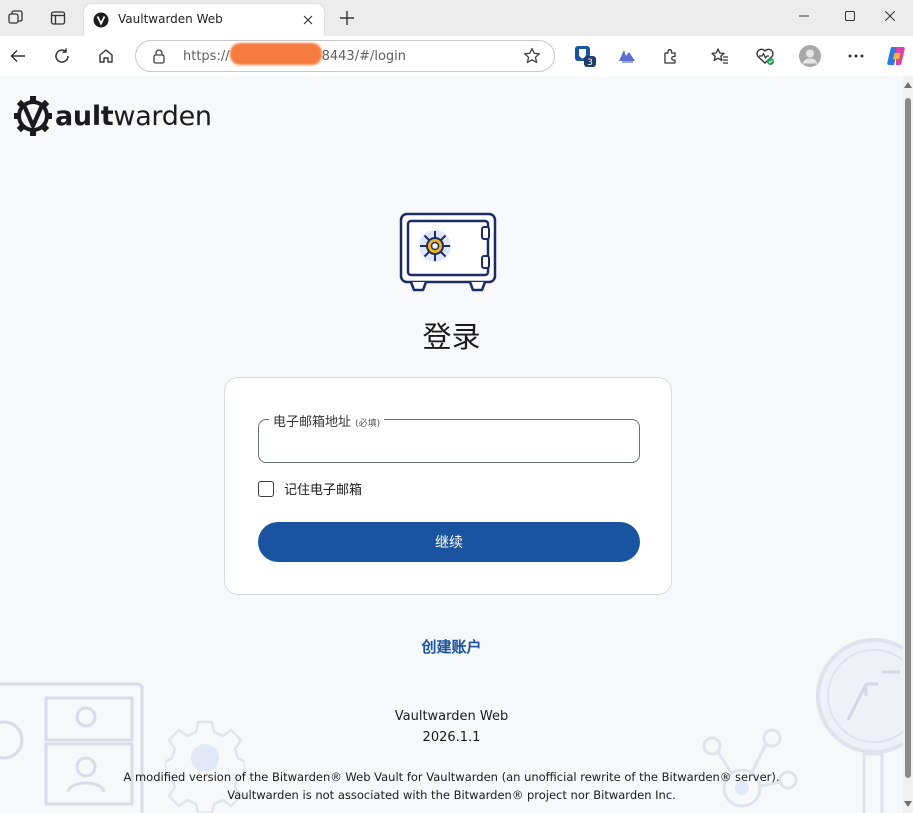  Describe the element at coordinates (590, 63) in the screenshot. I see `extension-badge: 3` at that location.